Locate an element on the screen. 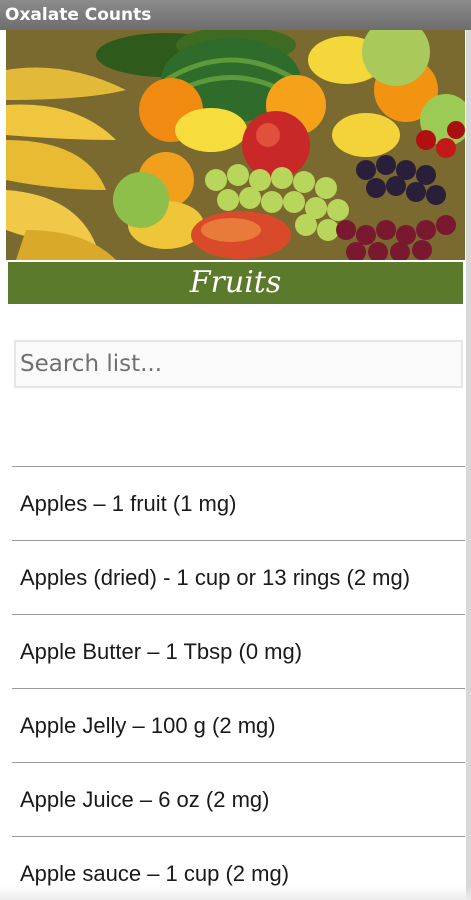 The height and width of the screenshot is (900, 471). list-item: Apple Juice – 6 oz (2 mg) is located at coordinates (238, 800).